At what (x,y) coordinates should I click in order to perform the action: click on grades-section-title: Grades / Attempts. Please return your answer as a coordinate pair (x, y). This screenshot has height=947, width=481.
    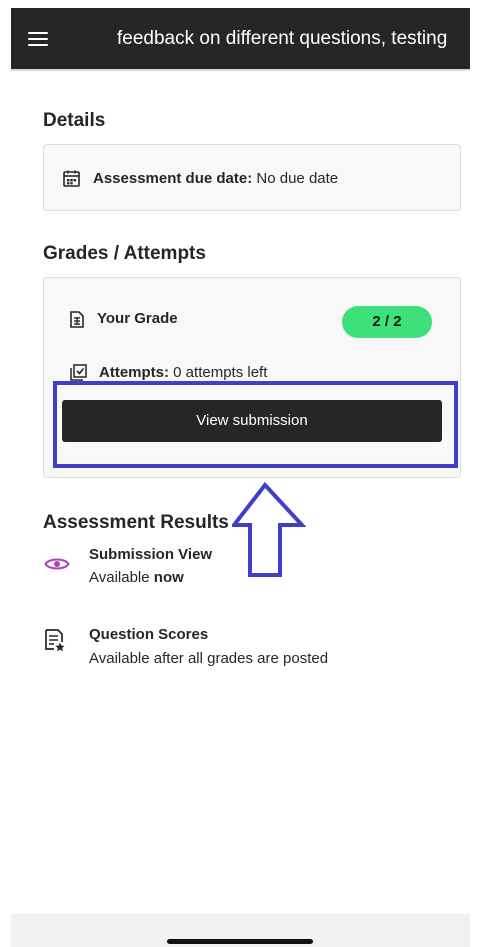
    Looking at the image, I should click on (124, 253).